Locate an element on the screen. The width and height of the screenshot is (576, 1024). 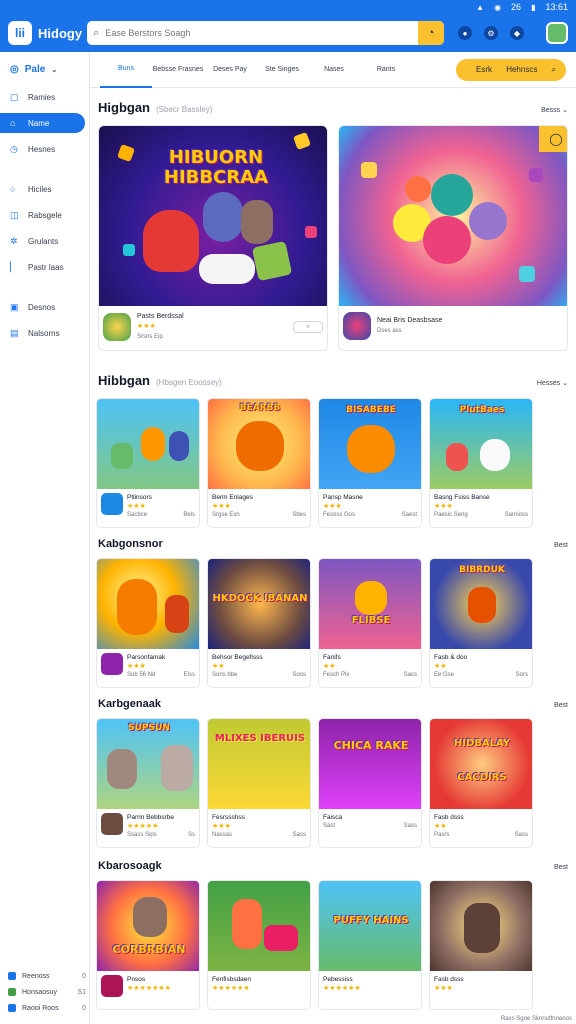
sidebar-item-label: Pastr laas is located at coordinates (46, 267).